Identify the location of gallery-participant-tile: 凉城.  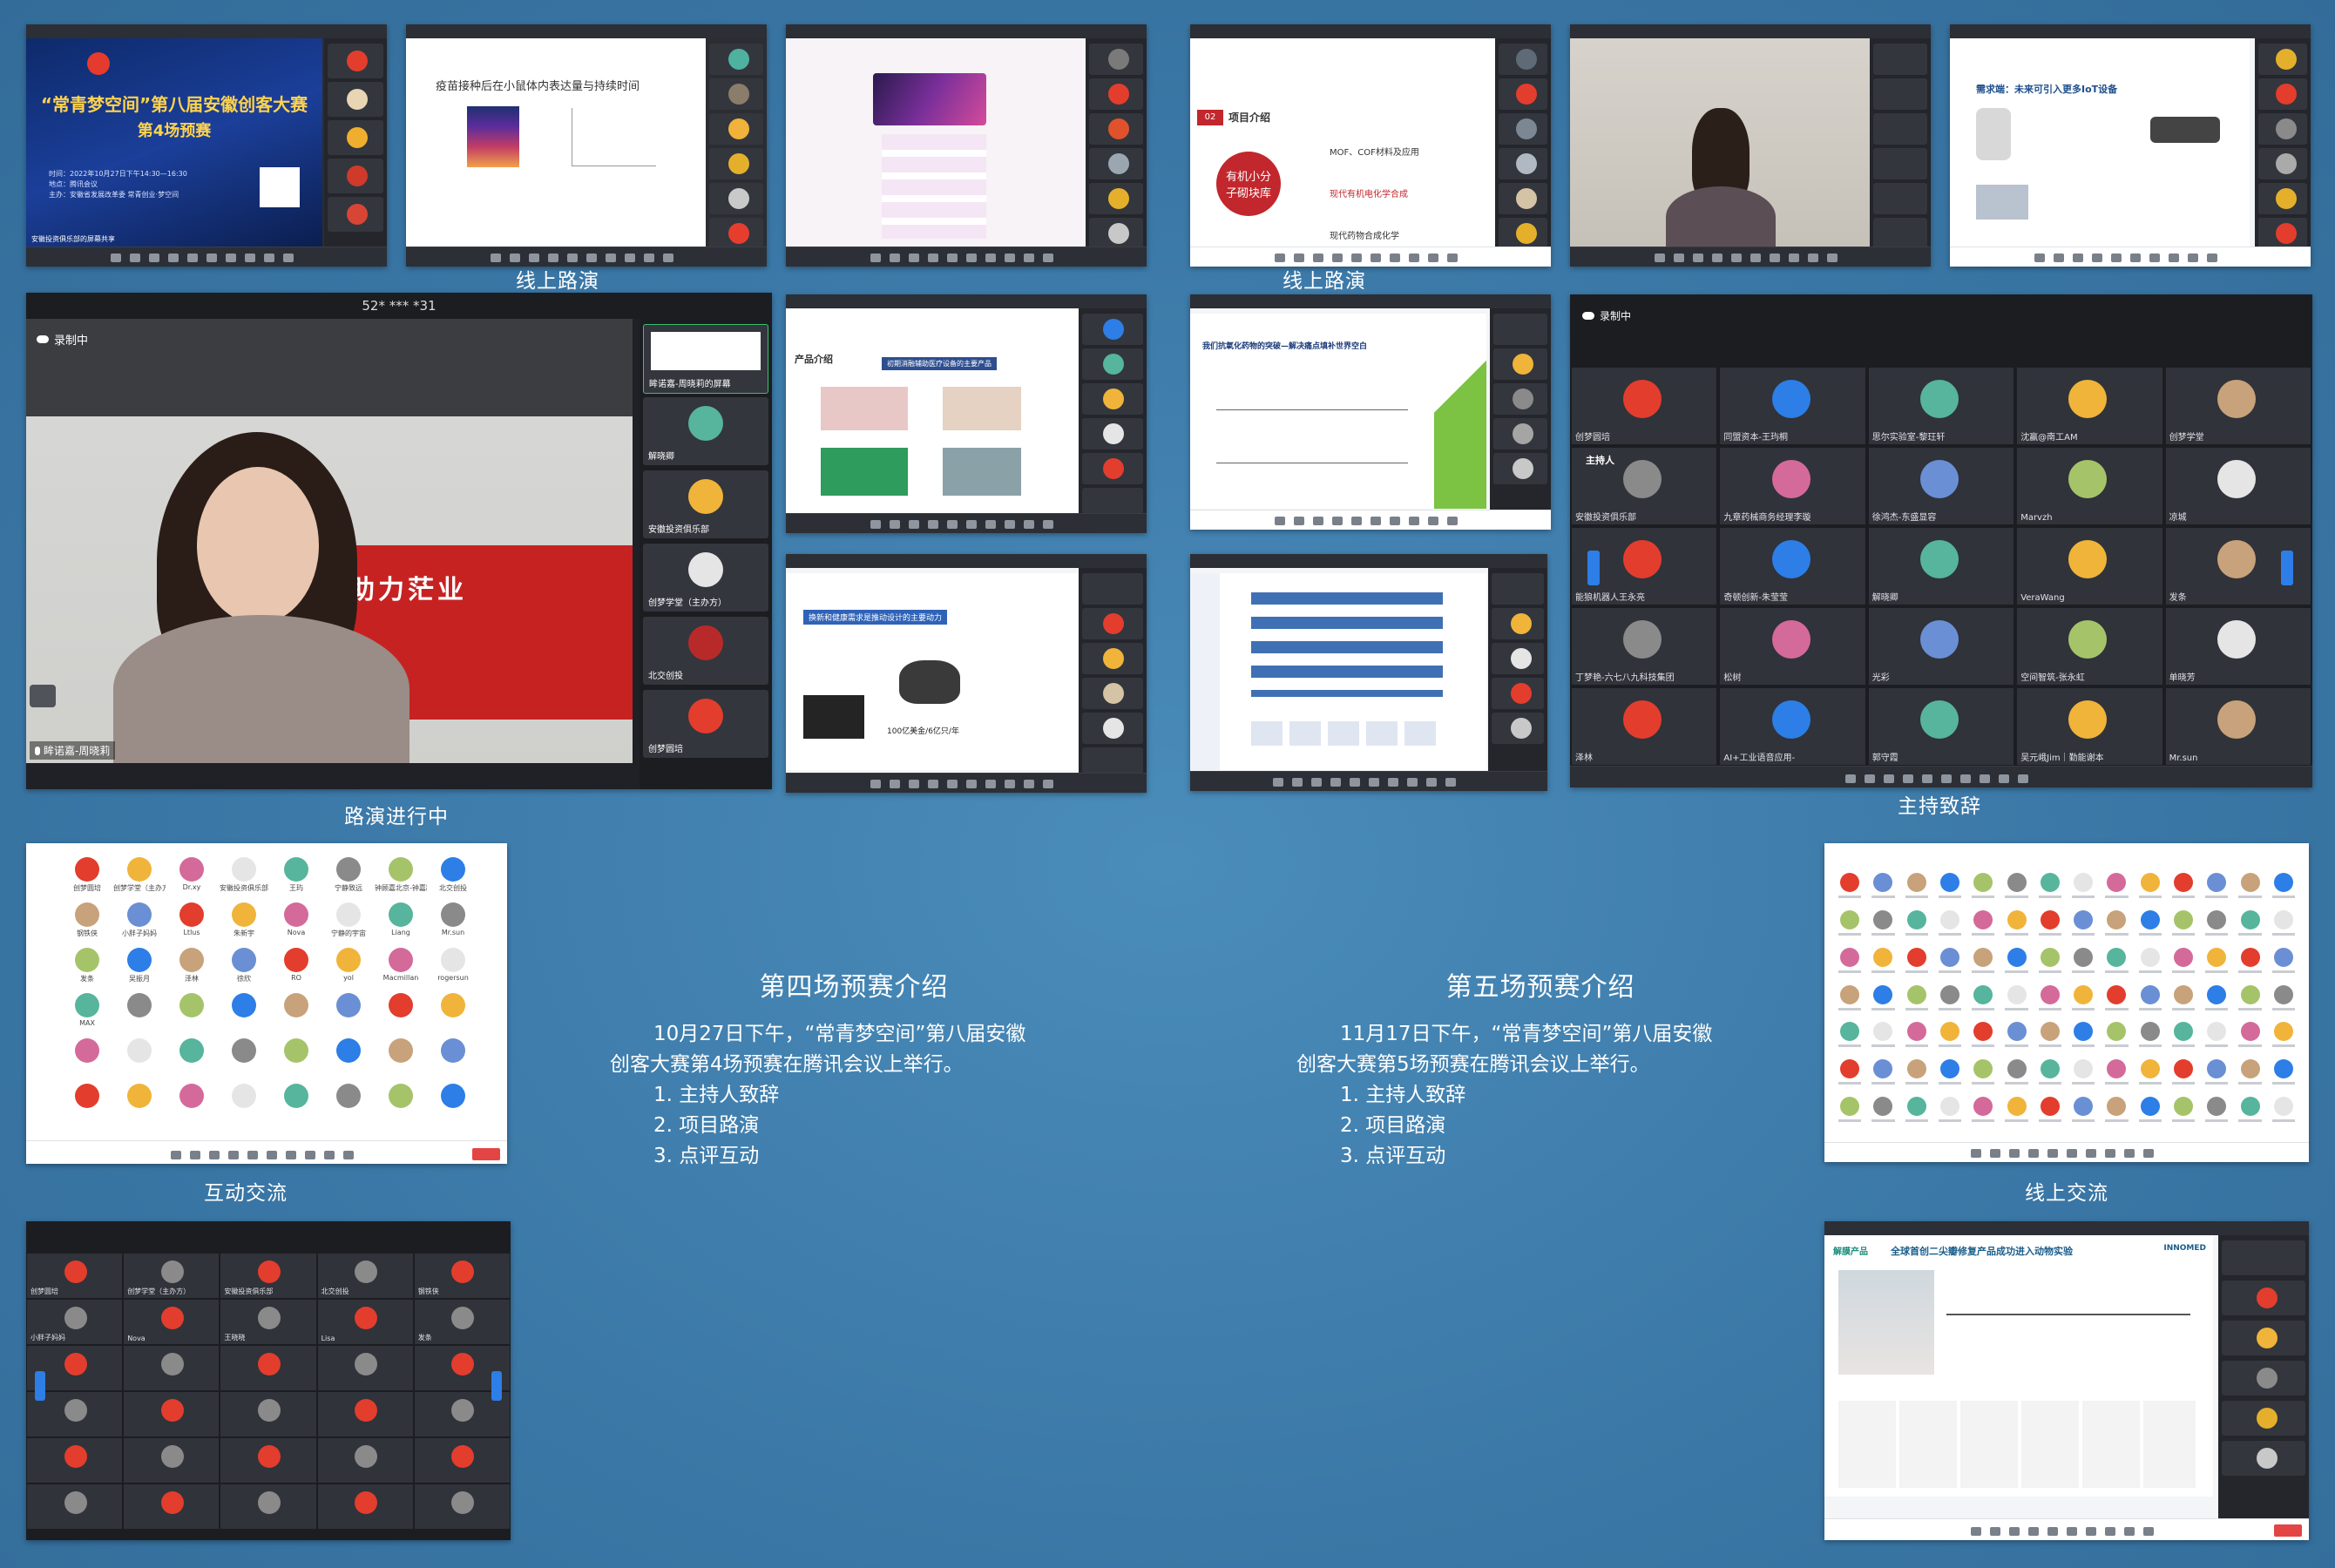
(2238, 486).